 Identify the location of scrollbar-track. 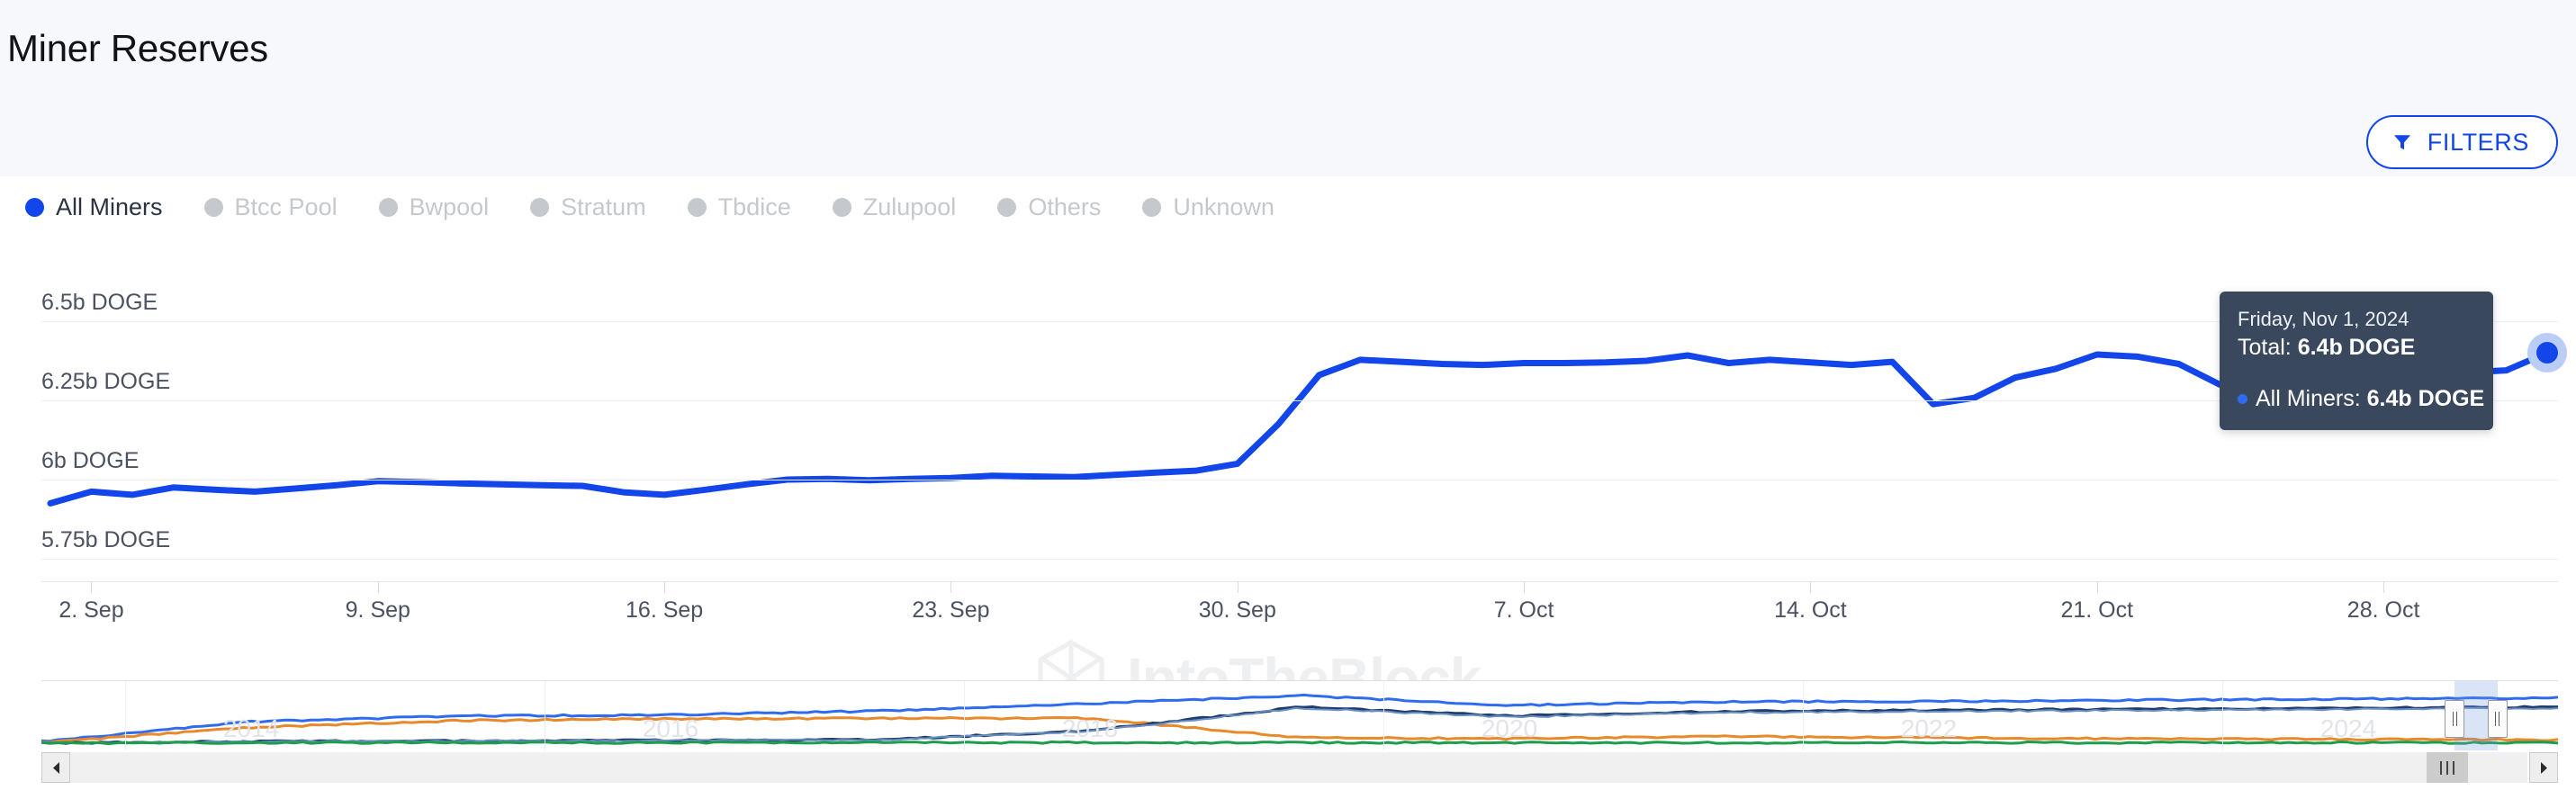
(1298, 767).